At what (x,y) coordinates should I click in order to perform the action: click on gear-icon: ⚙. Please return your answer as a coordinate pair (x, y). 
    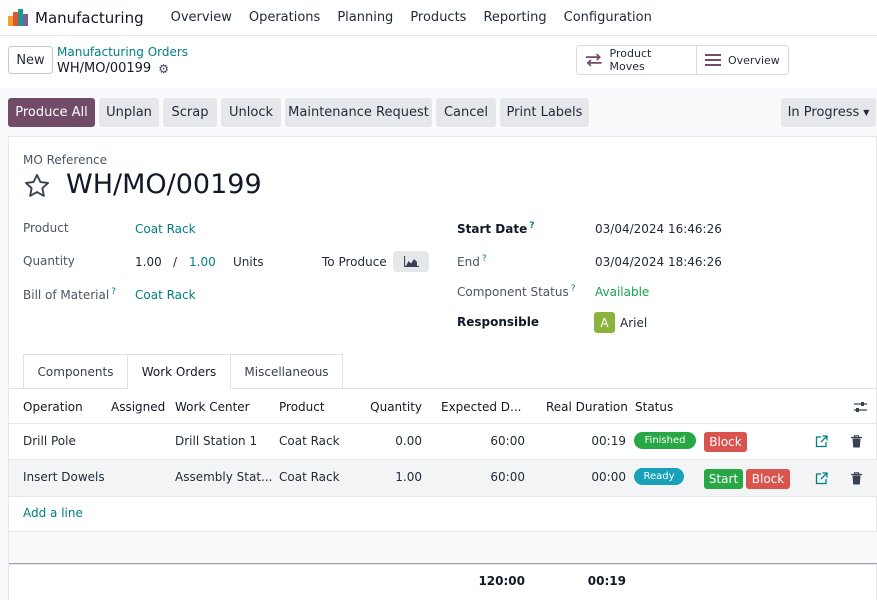
    Looking at the image, I should click on (163, 69).